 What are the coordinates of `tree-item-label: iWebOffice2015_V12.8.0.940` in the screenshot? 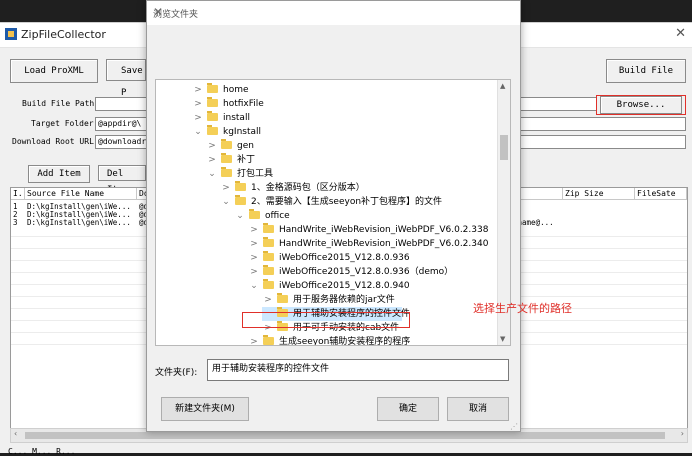 It's located at (344, 286).